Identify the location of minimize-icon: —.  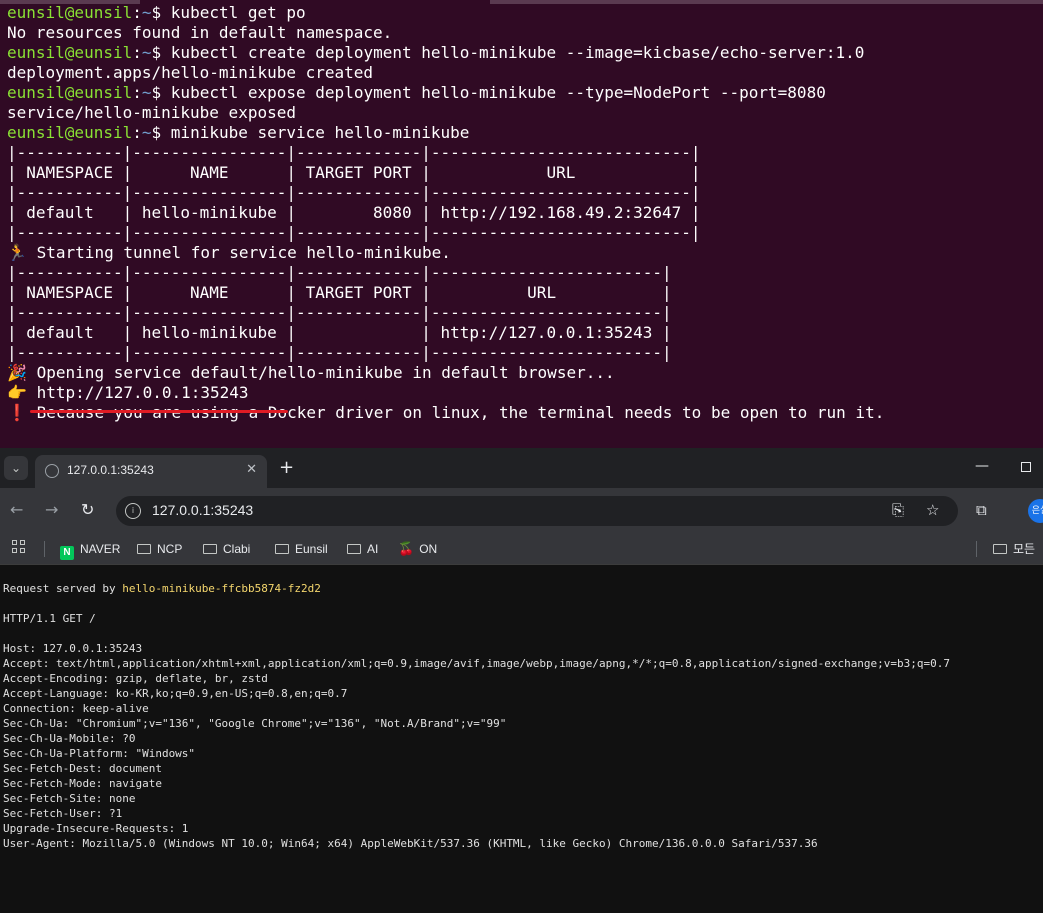
(982, 466).